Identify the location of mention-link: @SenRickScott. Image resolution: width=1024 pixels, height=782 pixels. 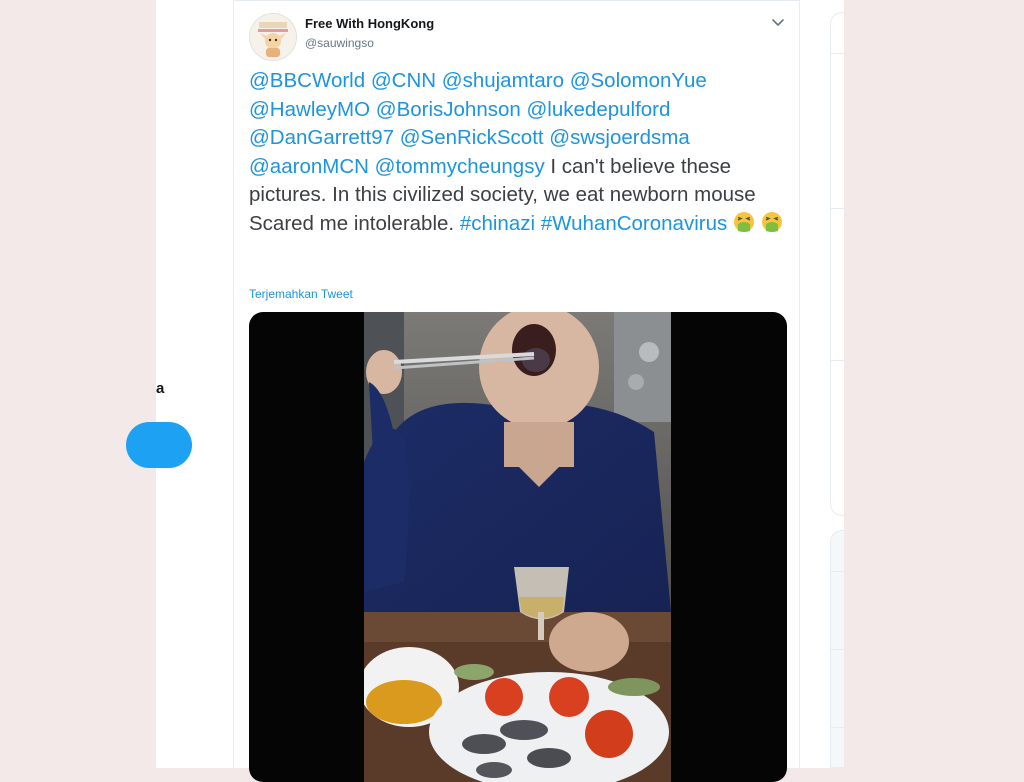
(472, 137).